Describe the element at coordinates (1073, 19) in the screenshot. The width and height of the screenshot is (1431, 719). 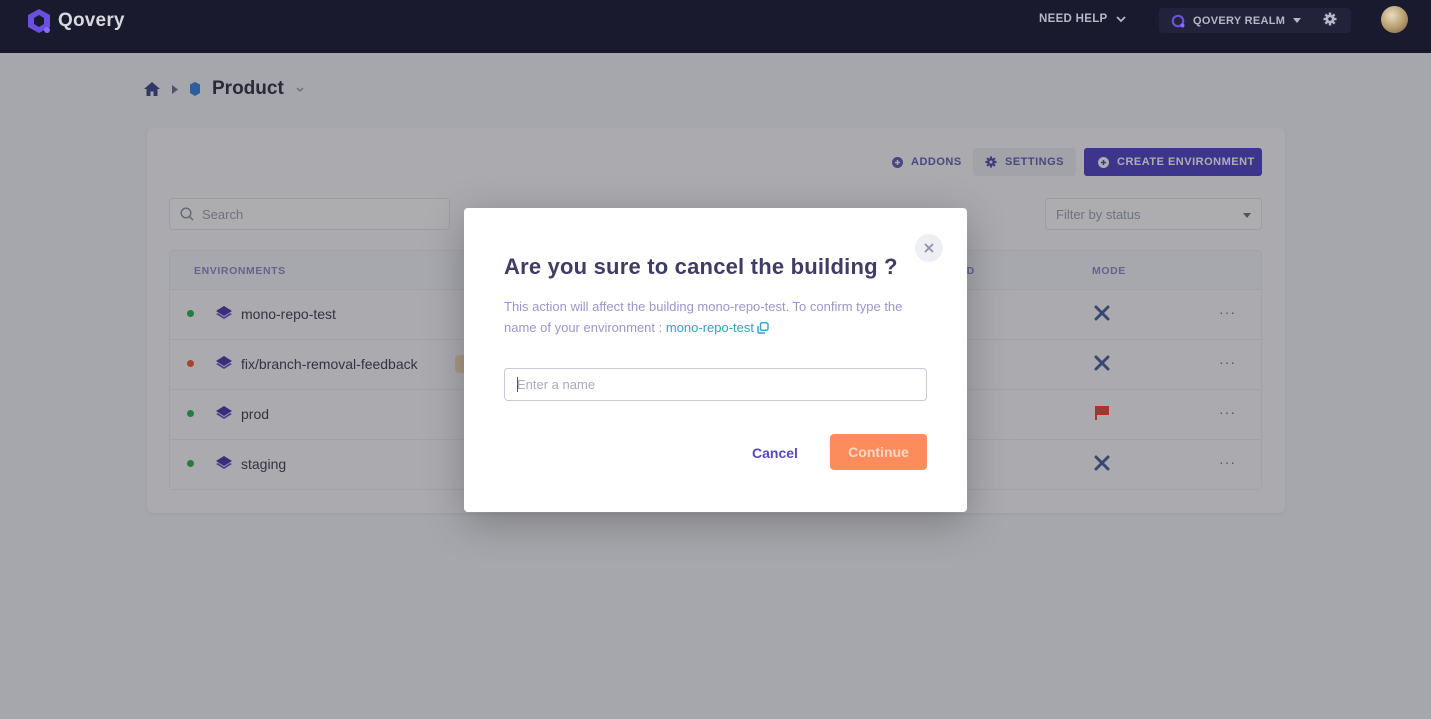
I see `need-help-label: NEED HELP` at that location.